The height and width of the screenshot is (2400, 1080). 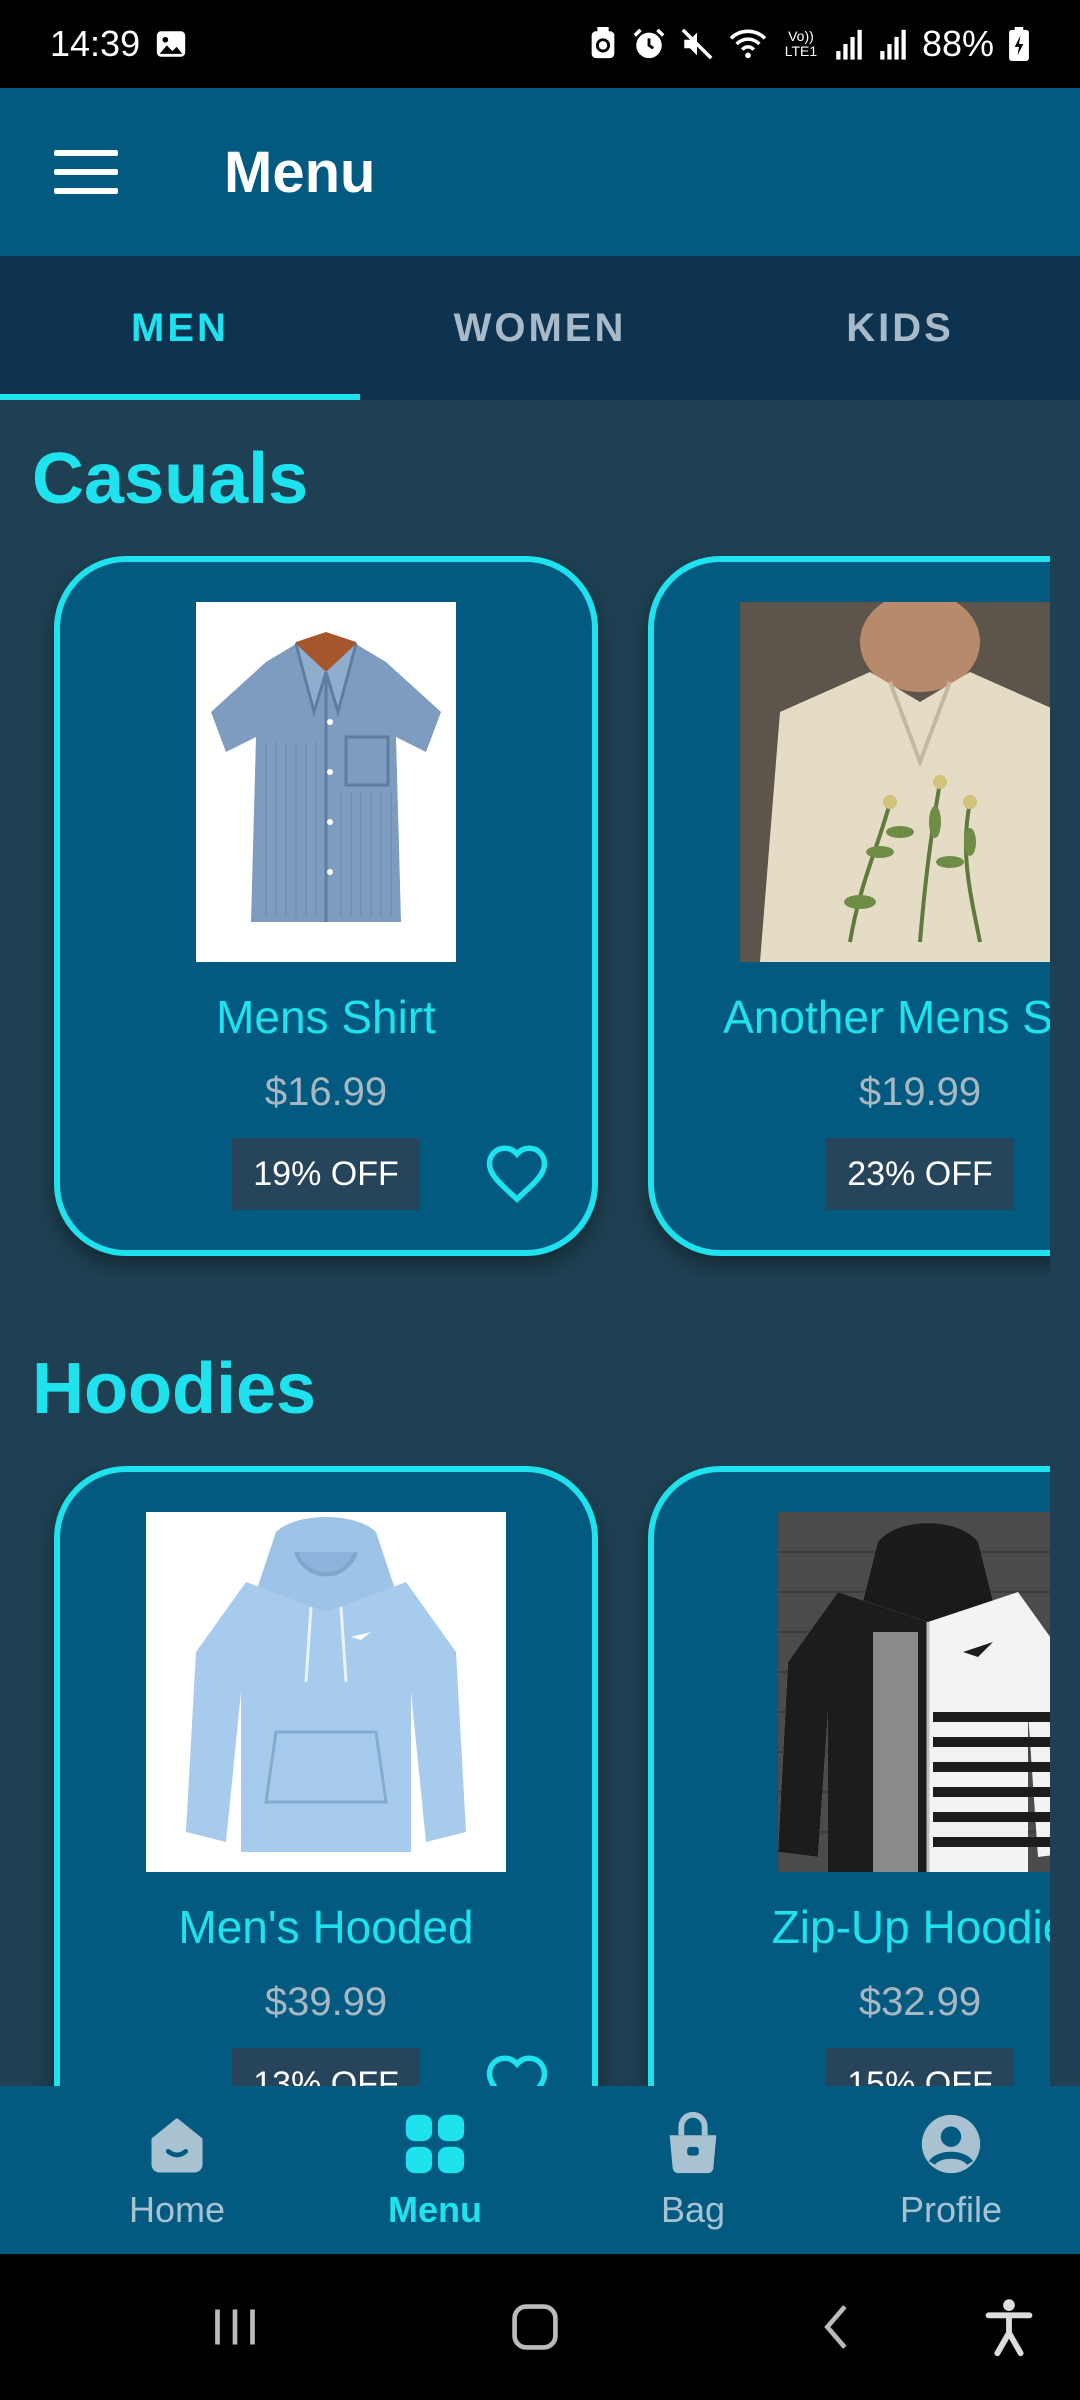 I want to click on mute-icon, so click(x=697, y=44).